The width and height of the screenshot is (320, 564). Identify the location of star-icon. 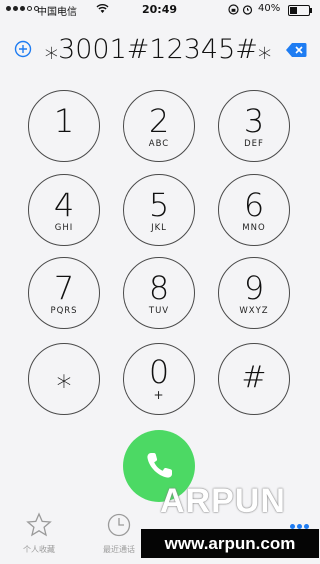
(39, 524).